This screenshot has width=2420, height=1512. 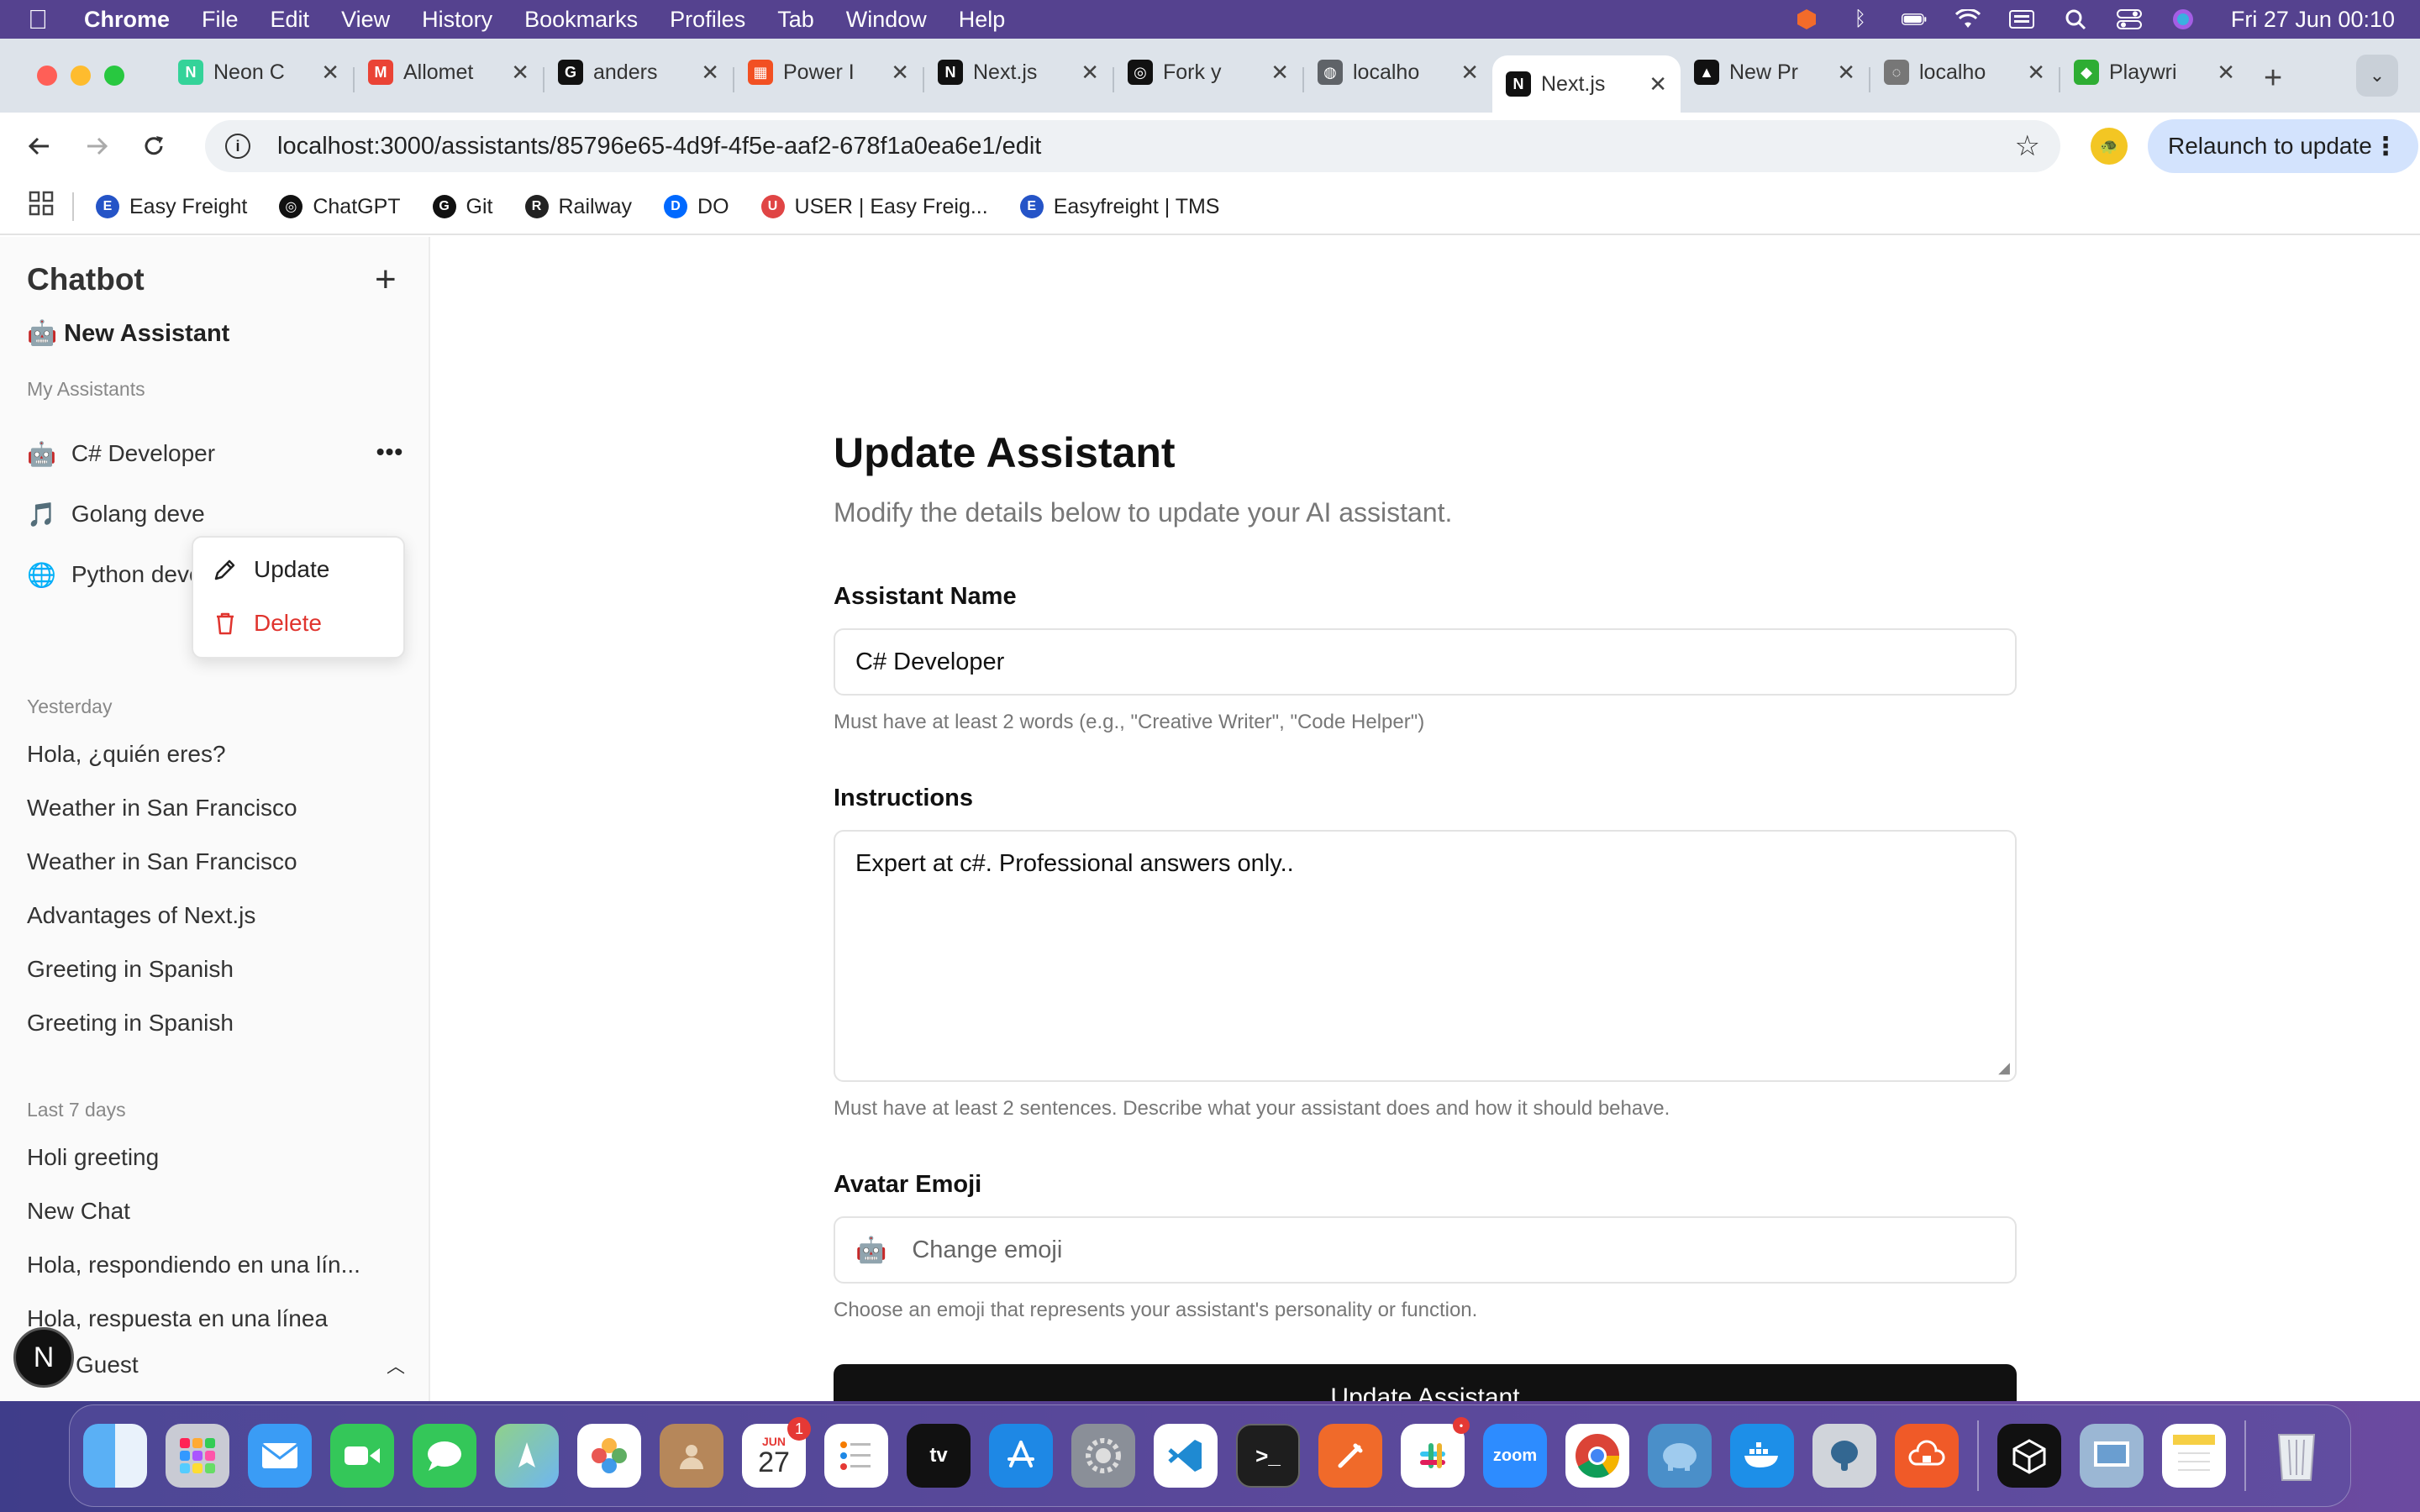 I want to click on system-settings-gear-icon, so click(x=1103, y=1456).